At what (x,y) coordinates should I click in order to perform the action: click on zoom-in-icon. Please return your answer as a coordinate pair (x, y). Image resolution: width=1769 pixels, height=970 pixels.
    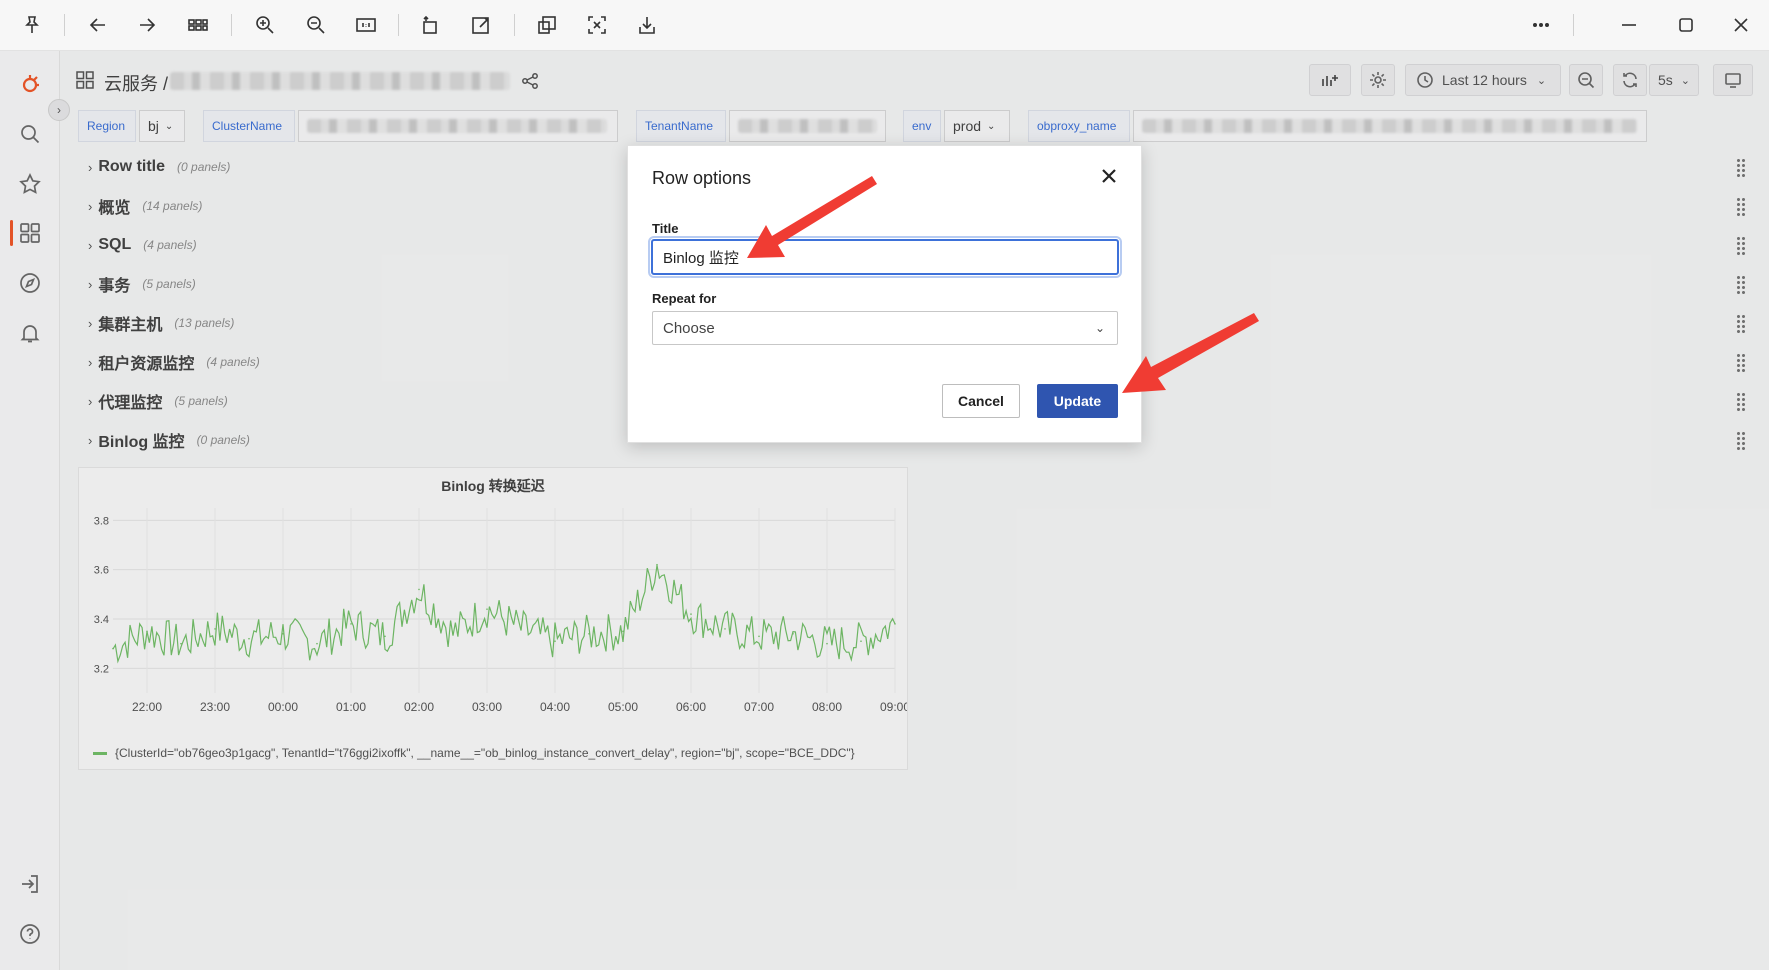
    Looking at the image, I should click on (265, 25).